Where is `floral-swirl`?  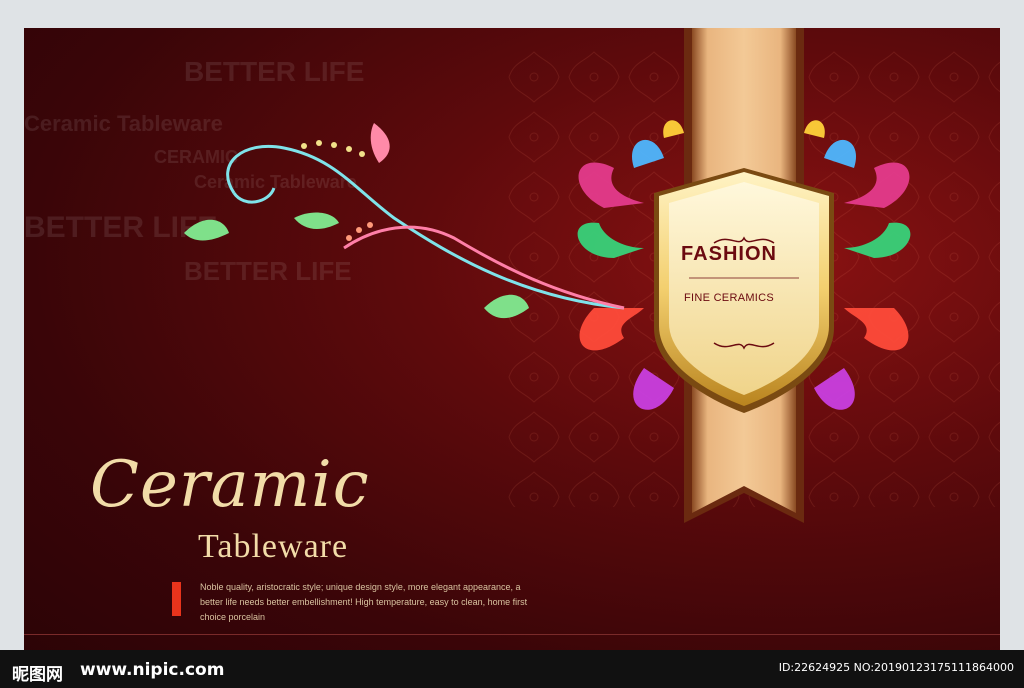 floral-swirl is located at coordinates (404, 221).